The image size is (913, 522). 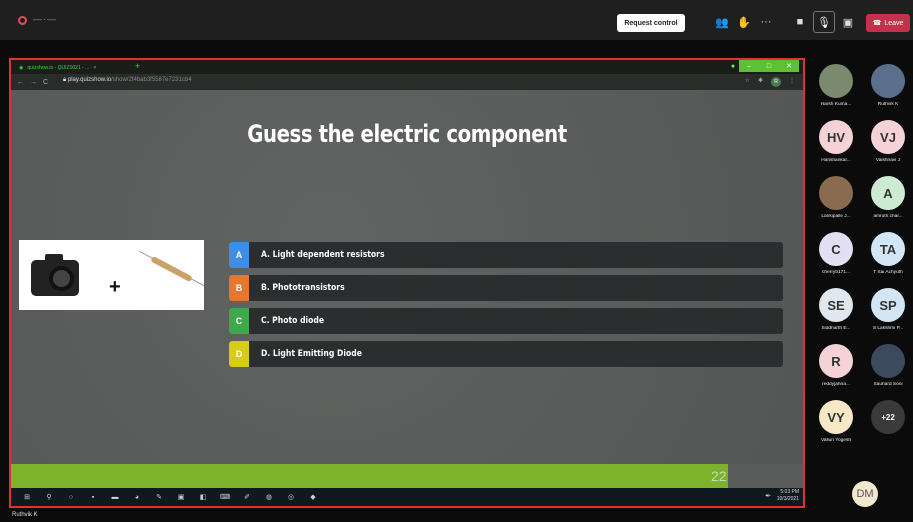 What do you see at coordinates (137, 66) in the screenshot?
I see `new-tab-icon: +` at bounding box center [137, 66].